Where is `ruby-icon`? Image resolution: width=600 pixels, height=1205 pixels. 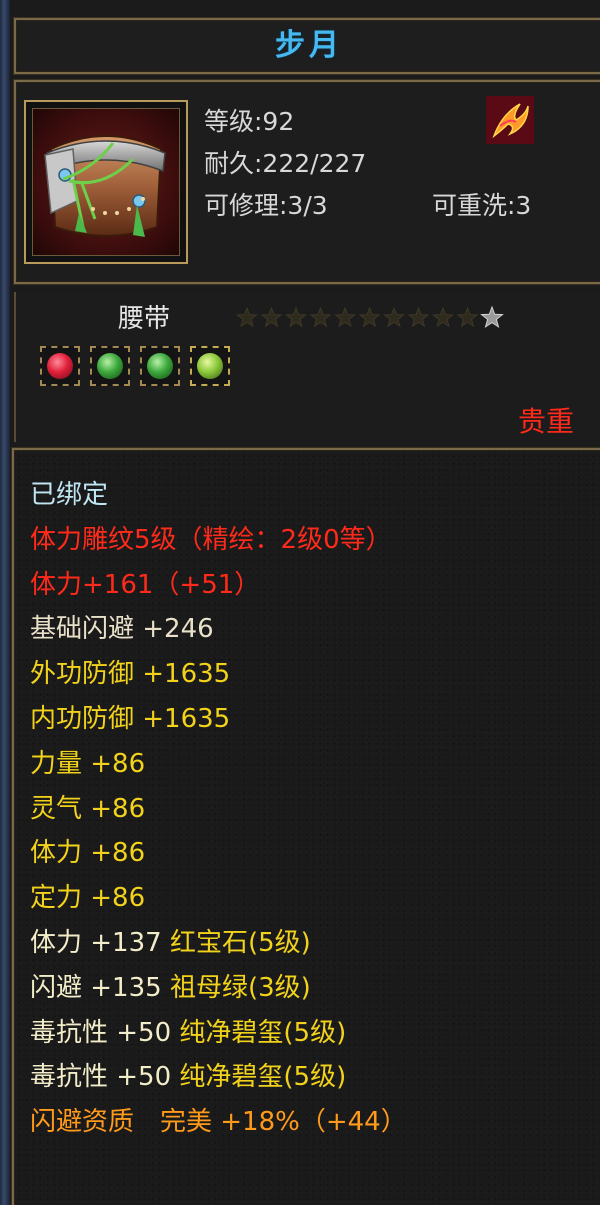
ruby-icon is located at coordinates (60, 366).